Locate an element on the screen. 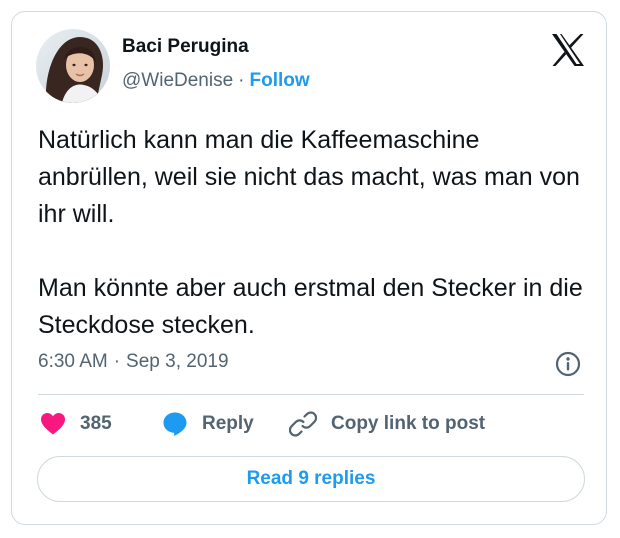 Image resolution: width=620 pixels, height=538 pixels. copy-link-label: Copy link to post is located at coordinates (408, 423).